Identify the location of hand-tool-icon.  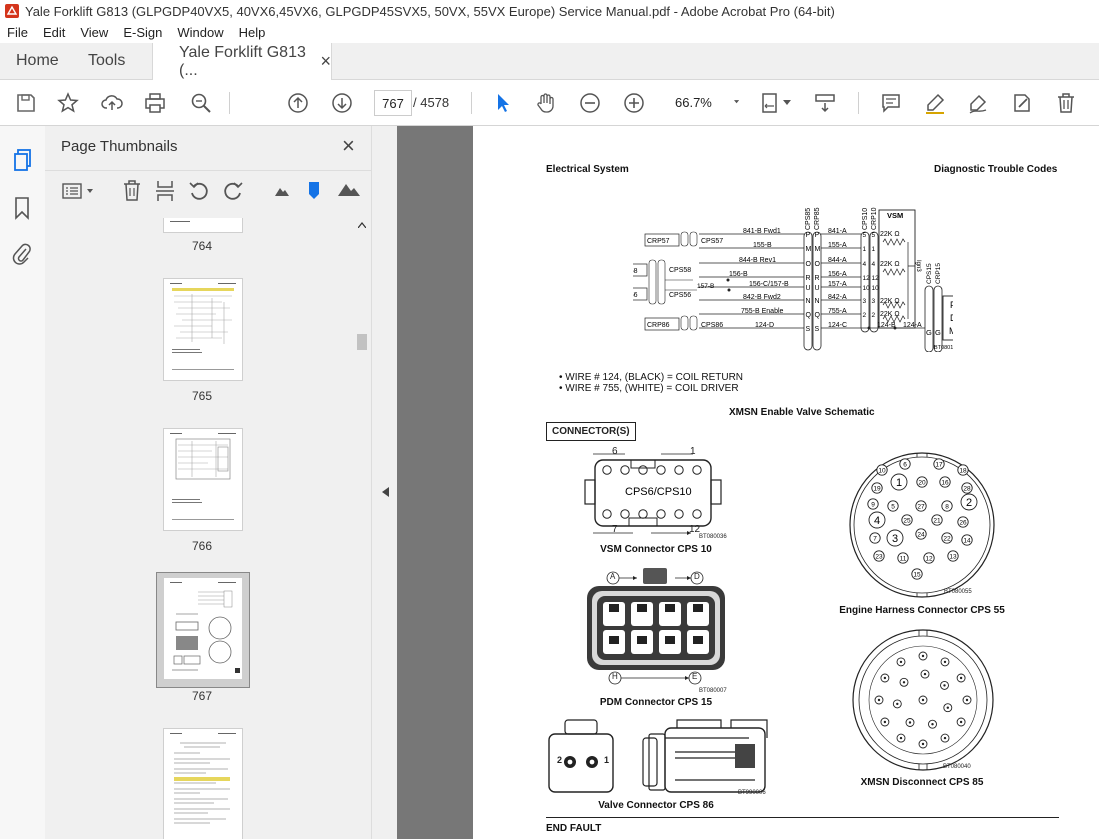
(546, 103).